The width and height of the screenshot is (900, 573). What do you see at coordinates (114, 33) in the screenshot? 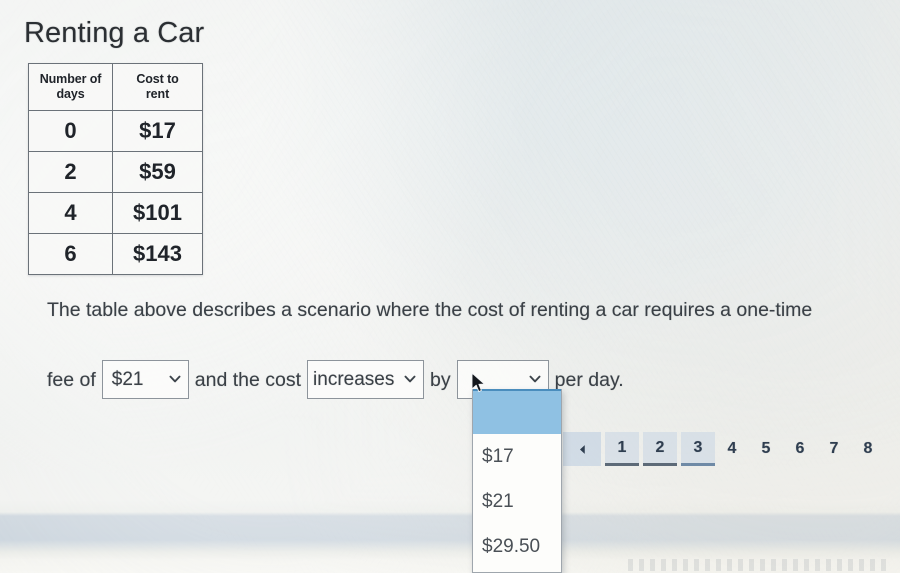
I see `page-title: Renting a Car` at bounding box center [114, 33].